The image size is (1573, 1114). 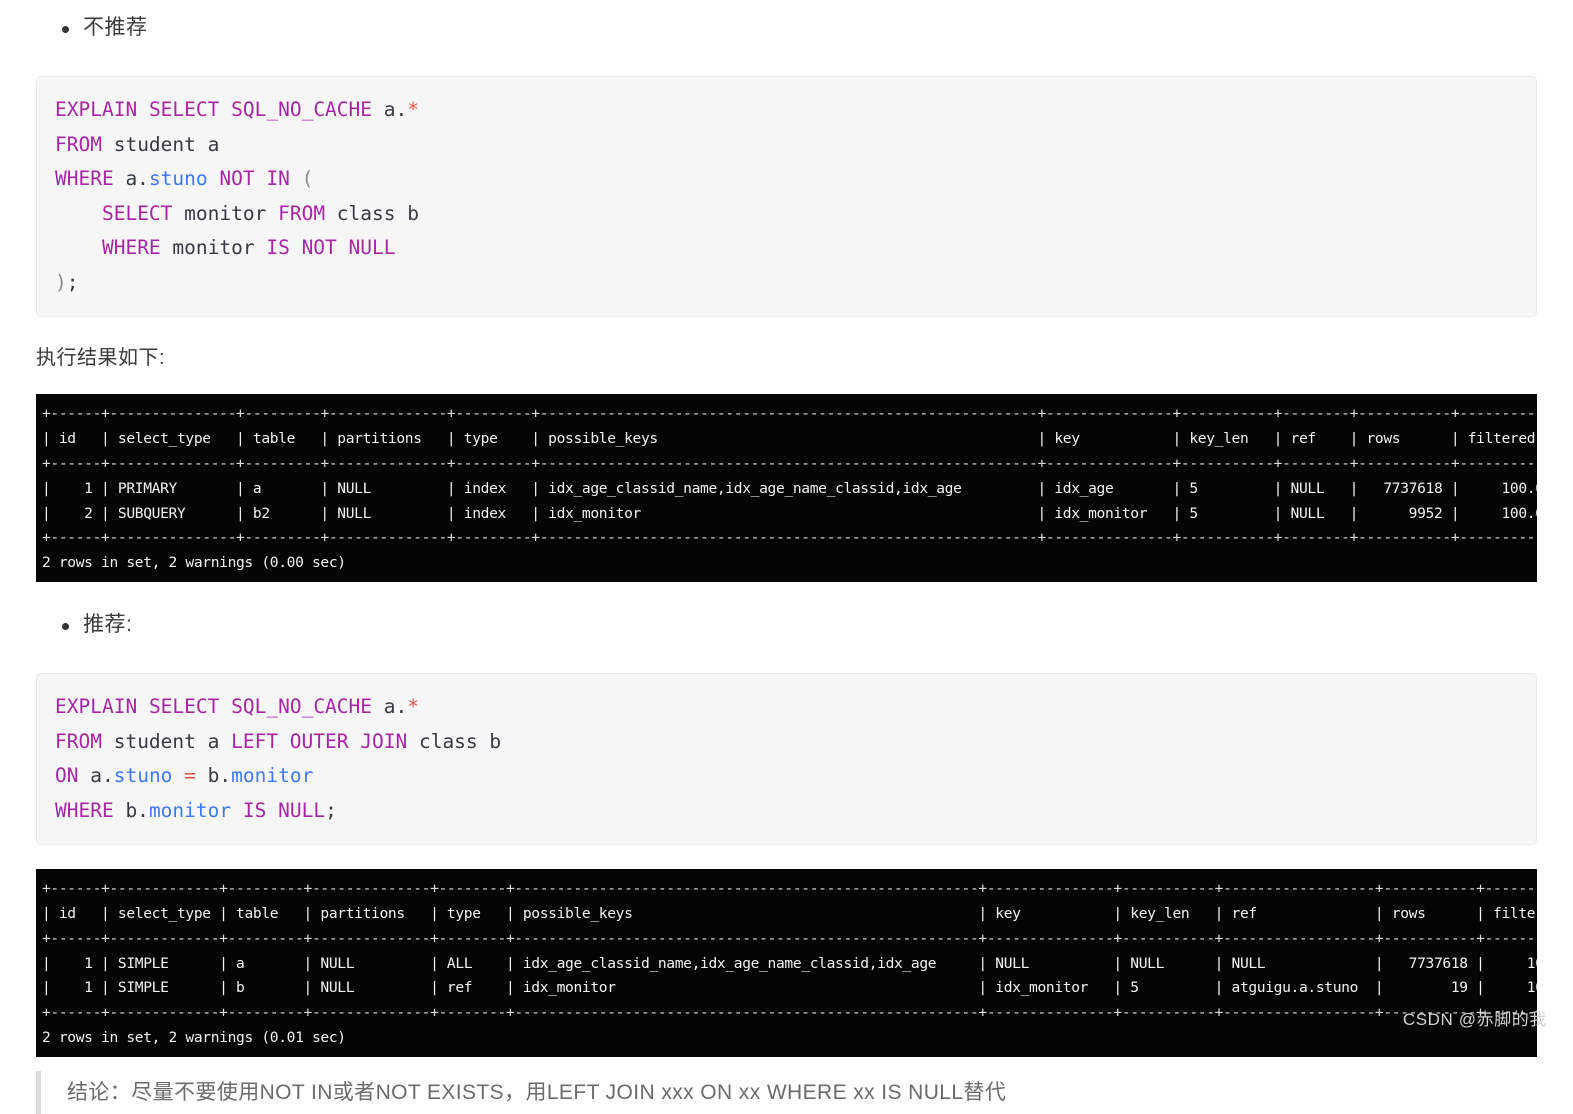 I want to click on heading-not-recommended: 不推荐, so click(x=786, y=28).